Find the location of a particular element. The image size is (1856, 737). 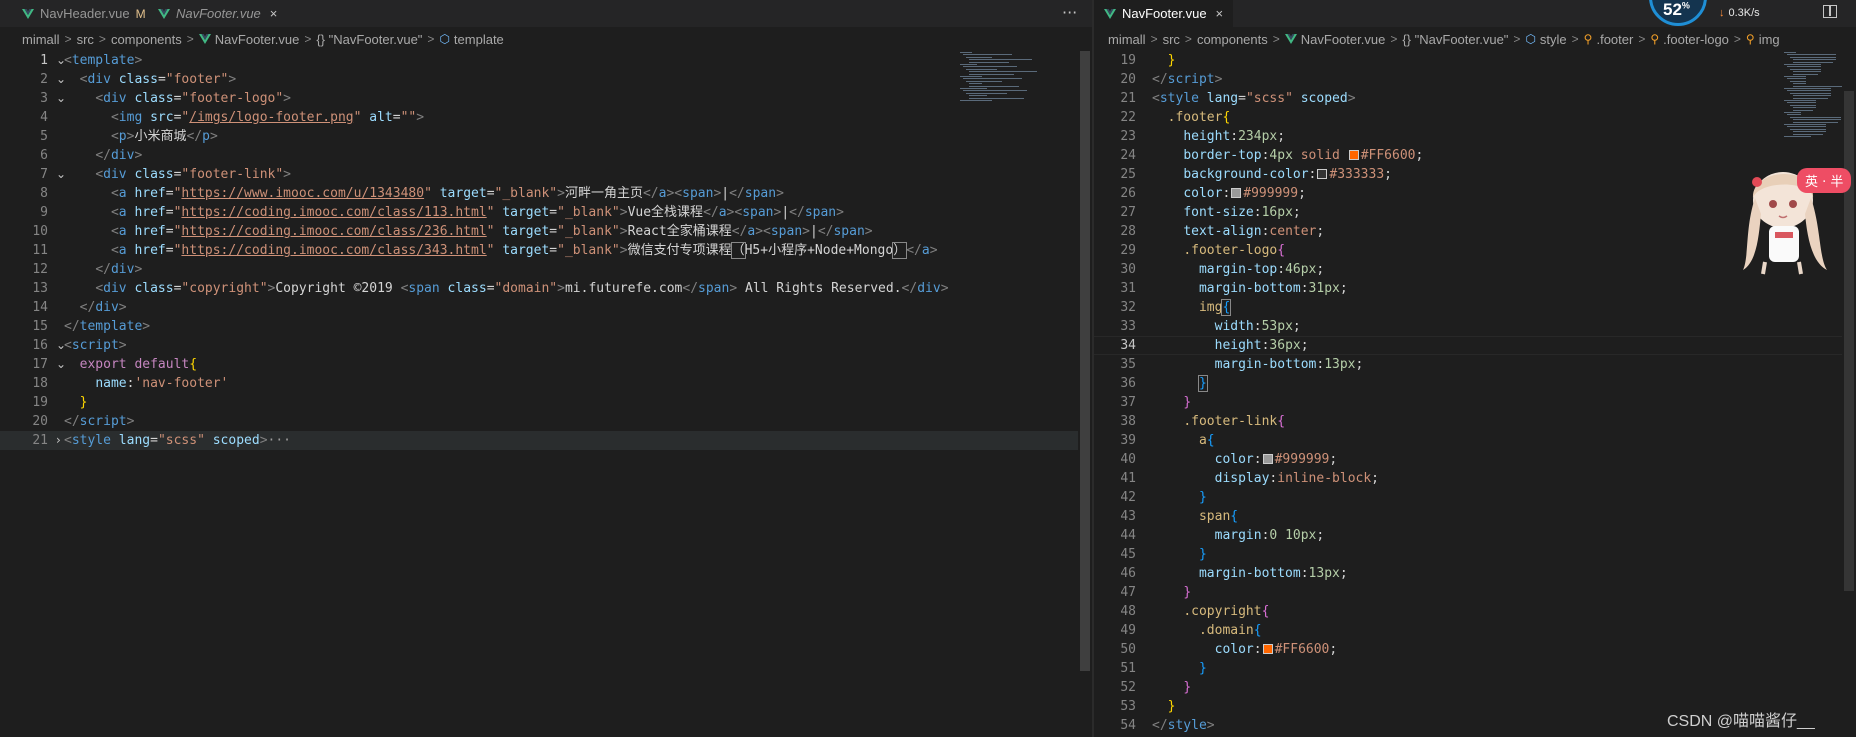

code-line: 52 } is located at coordinates (1468, 687).